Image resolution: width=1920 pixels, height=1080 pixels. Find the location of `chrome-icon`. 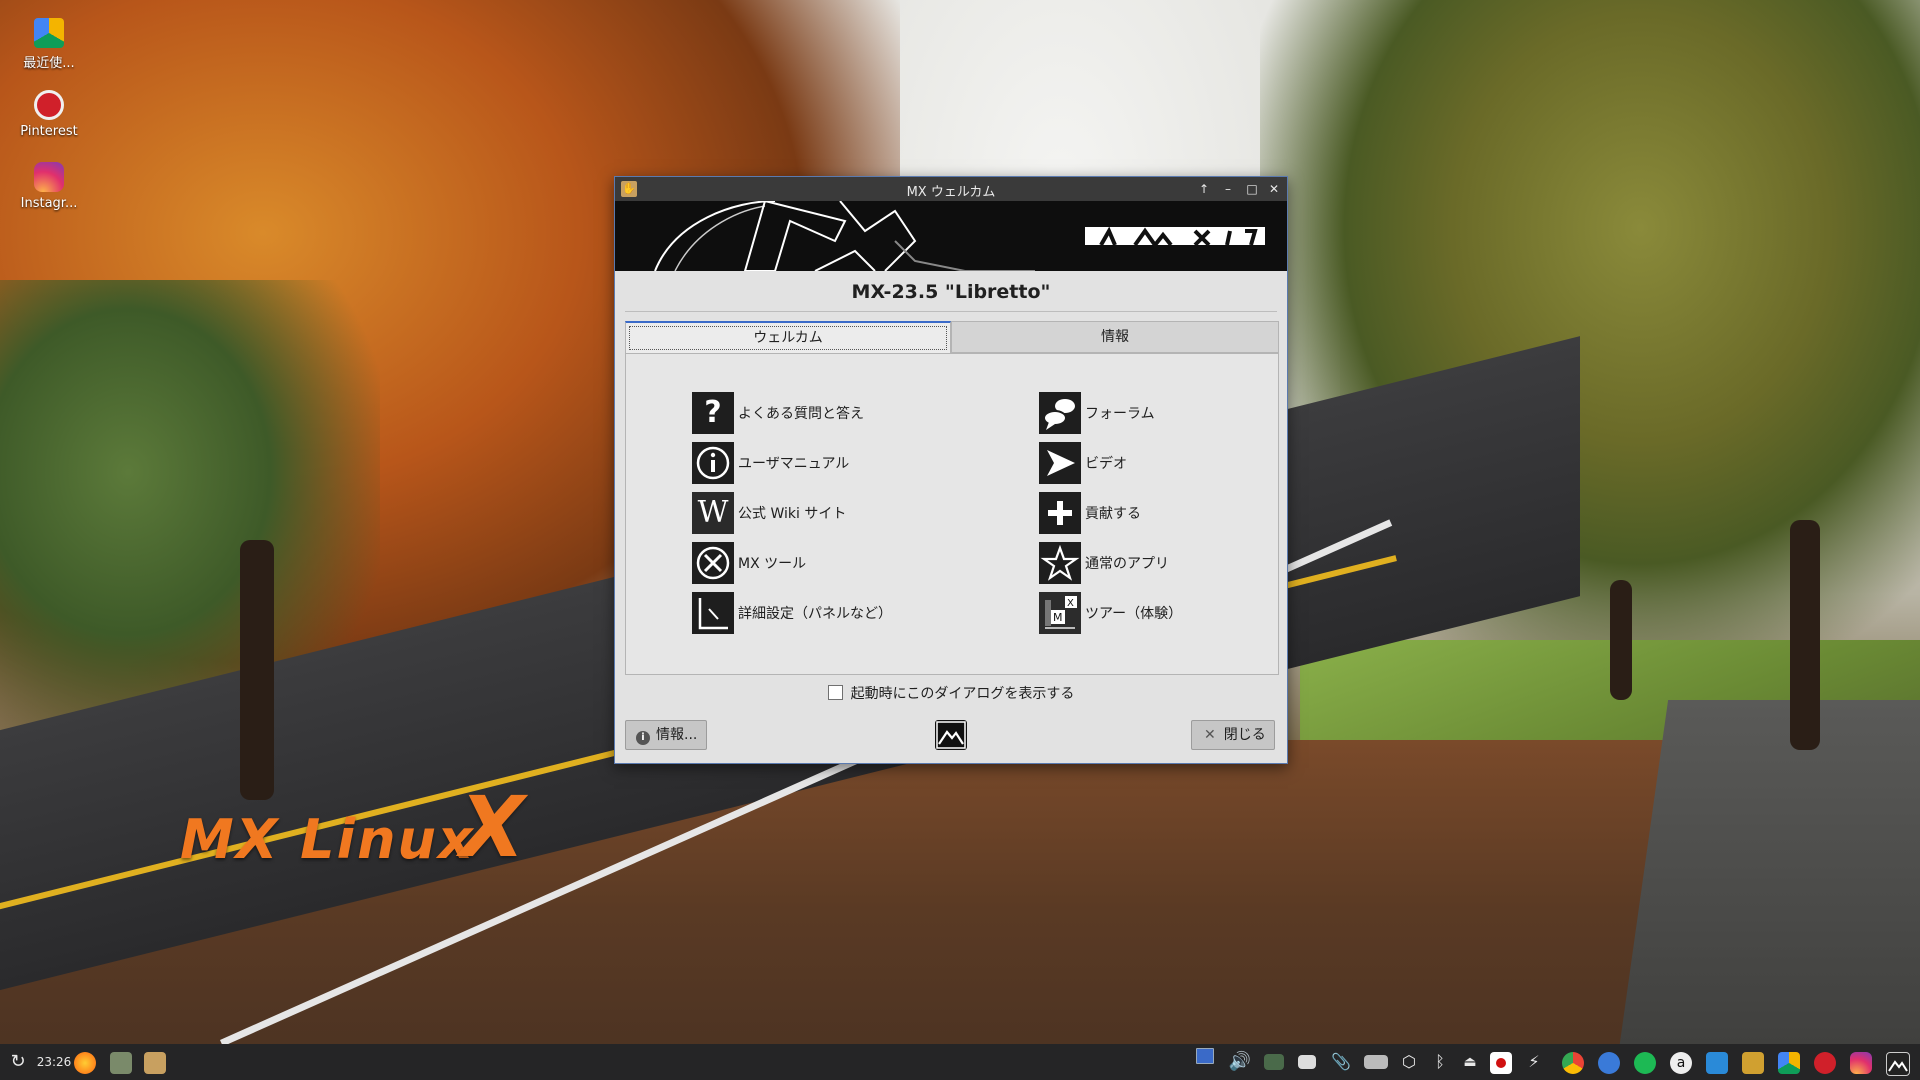

chrome-icon is located at coordinates (1573, 1063).